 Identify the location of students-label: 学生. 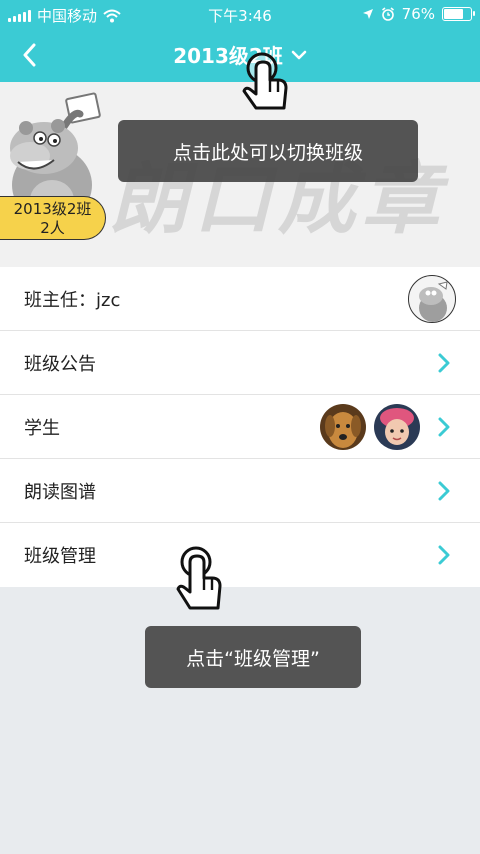
(42, 428).